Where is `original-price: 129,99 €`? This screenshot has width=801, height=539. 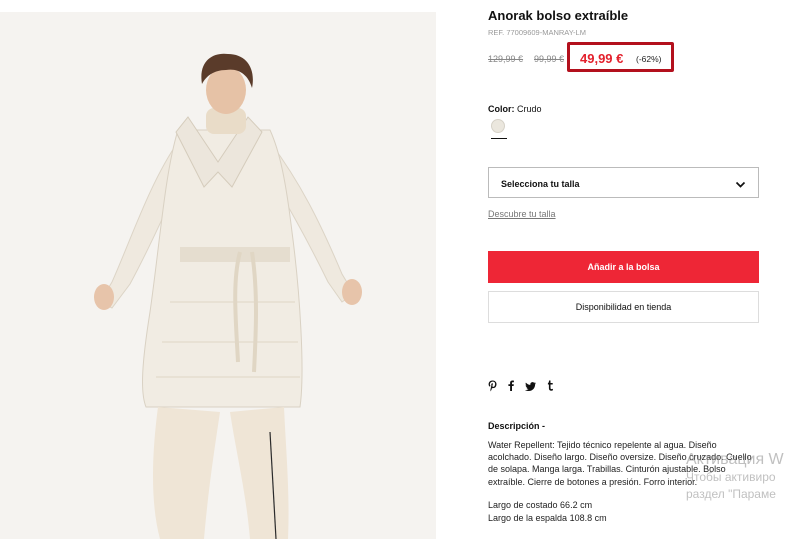 original-price: 129,99 € is located at coordinates (506, 59).